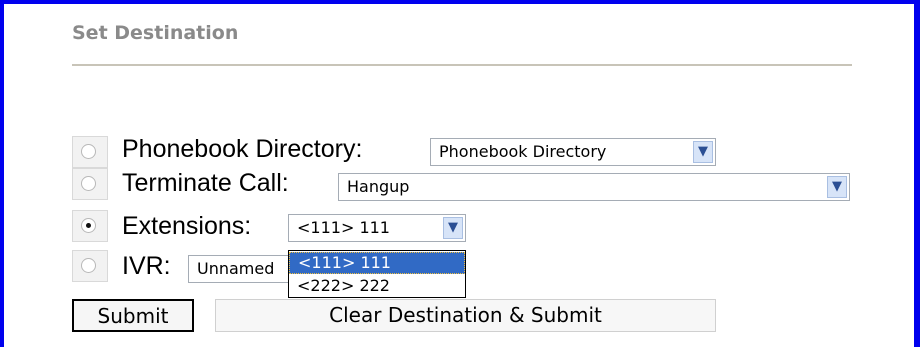 The height and width of the screenshot is (347, 920). Describe the element at coordinates (523, 151) in the screenshot. I see `phonebook-select-value: Phonebook Directory` at that location.